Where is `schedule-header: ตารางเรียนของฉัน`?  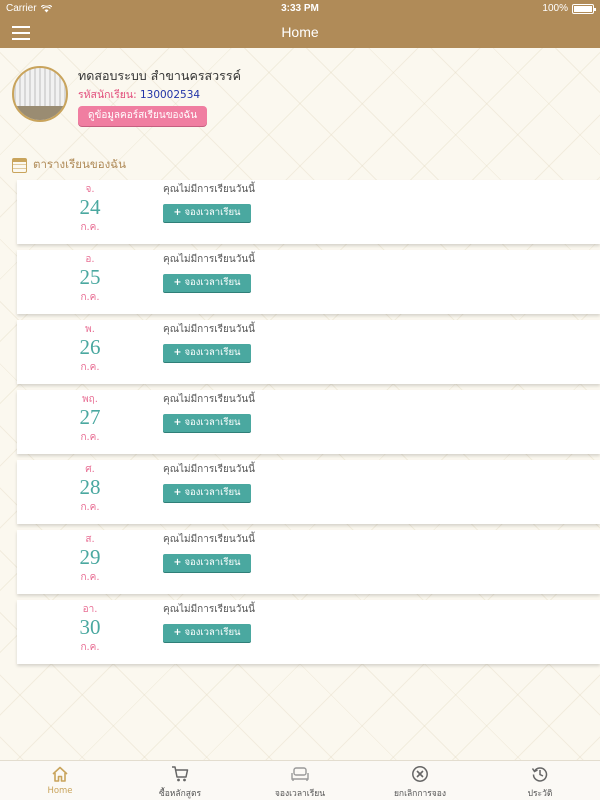 schedule-header: ตารางเรียนของฉัน is located at coordinates (69, 165).